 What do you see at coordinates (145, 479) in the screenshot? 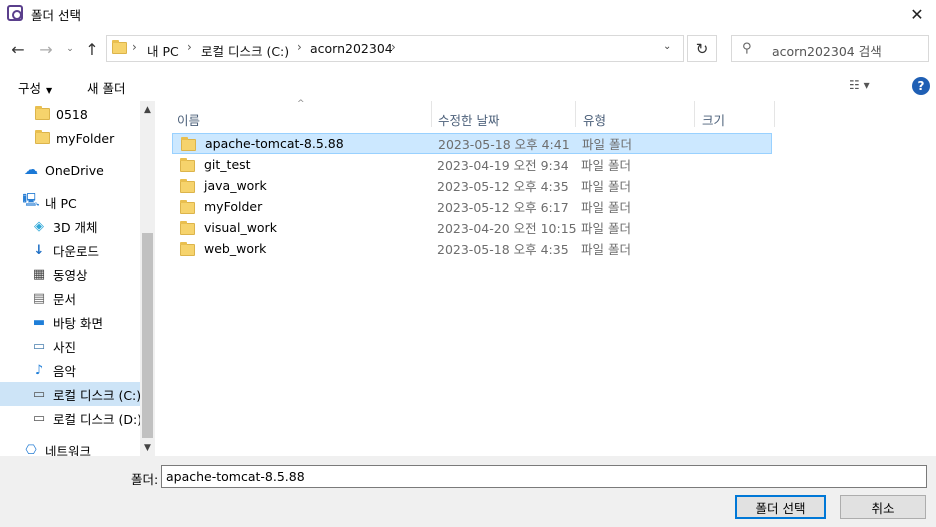
I see `folder-label: 폴더:` at bounding box center [145, 479].